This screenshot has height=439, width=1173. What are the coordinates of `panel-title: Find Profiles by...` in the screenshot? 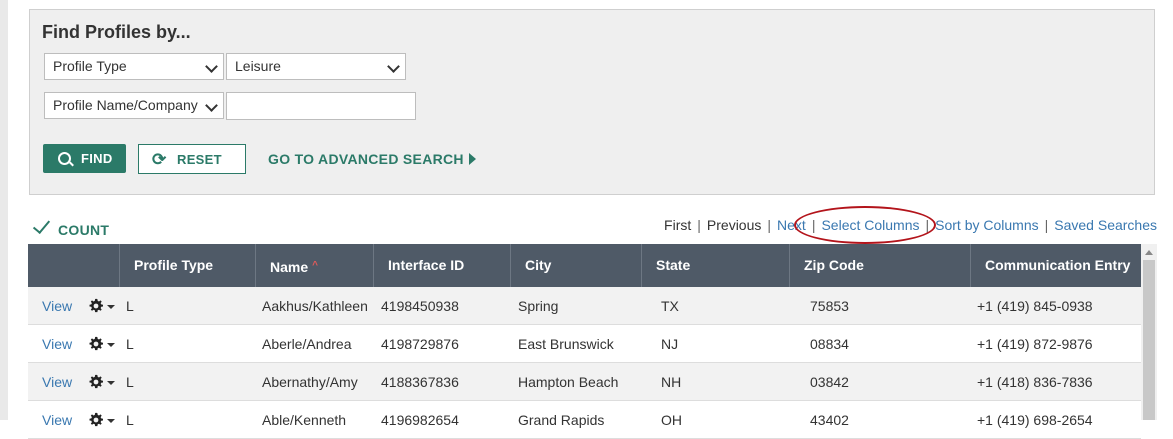 It's located at (116, 32).